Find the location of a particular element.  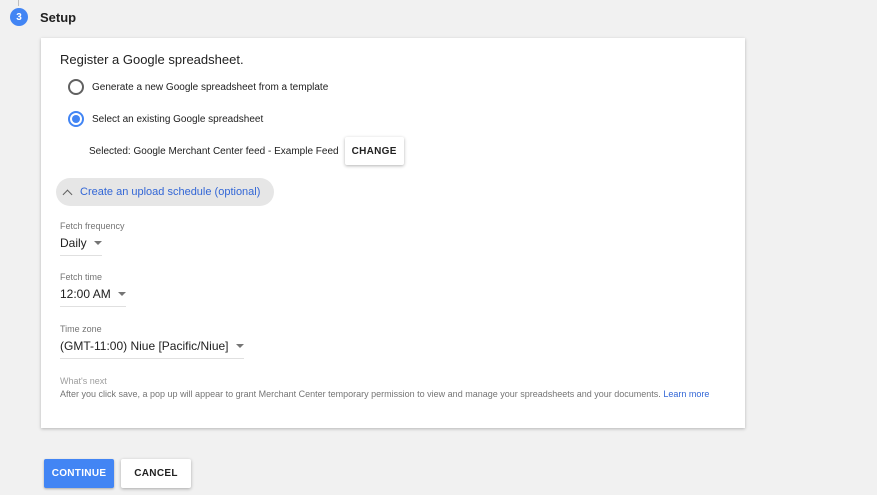

learn-more-link: Learn more is located at coordinates (686, 394).